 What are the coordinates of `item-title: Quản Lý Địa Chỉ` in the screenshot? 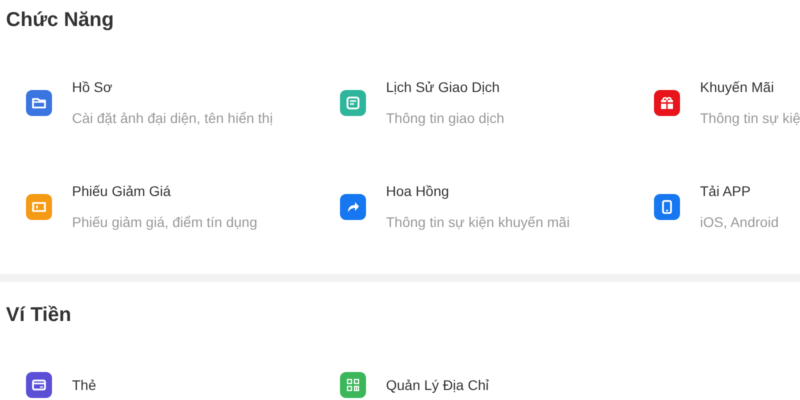 It's located at (437, 385).